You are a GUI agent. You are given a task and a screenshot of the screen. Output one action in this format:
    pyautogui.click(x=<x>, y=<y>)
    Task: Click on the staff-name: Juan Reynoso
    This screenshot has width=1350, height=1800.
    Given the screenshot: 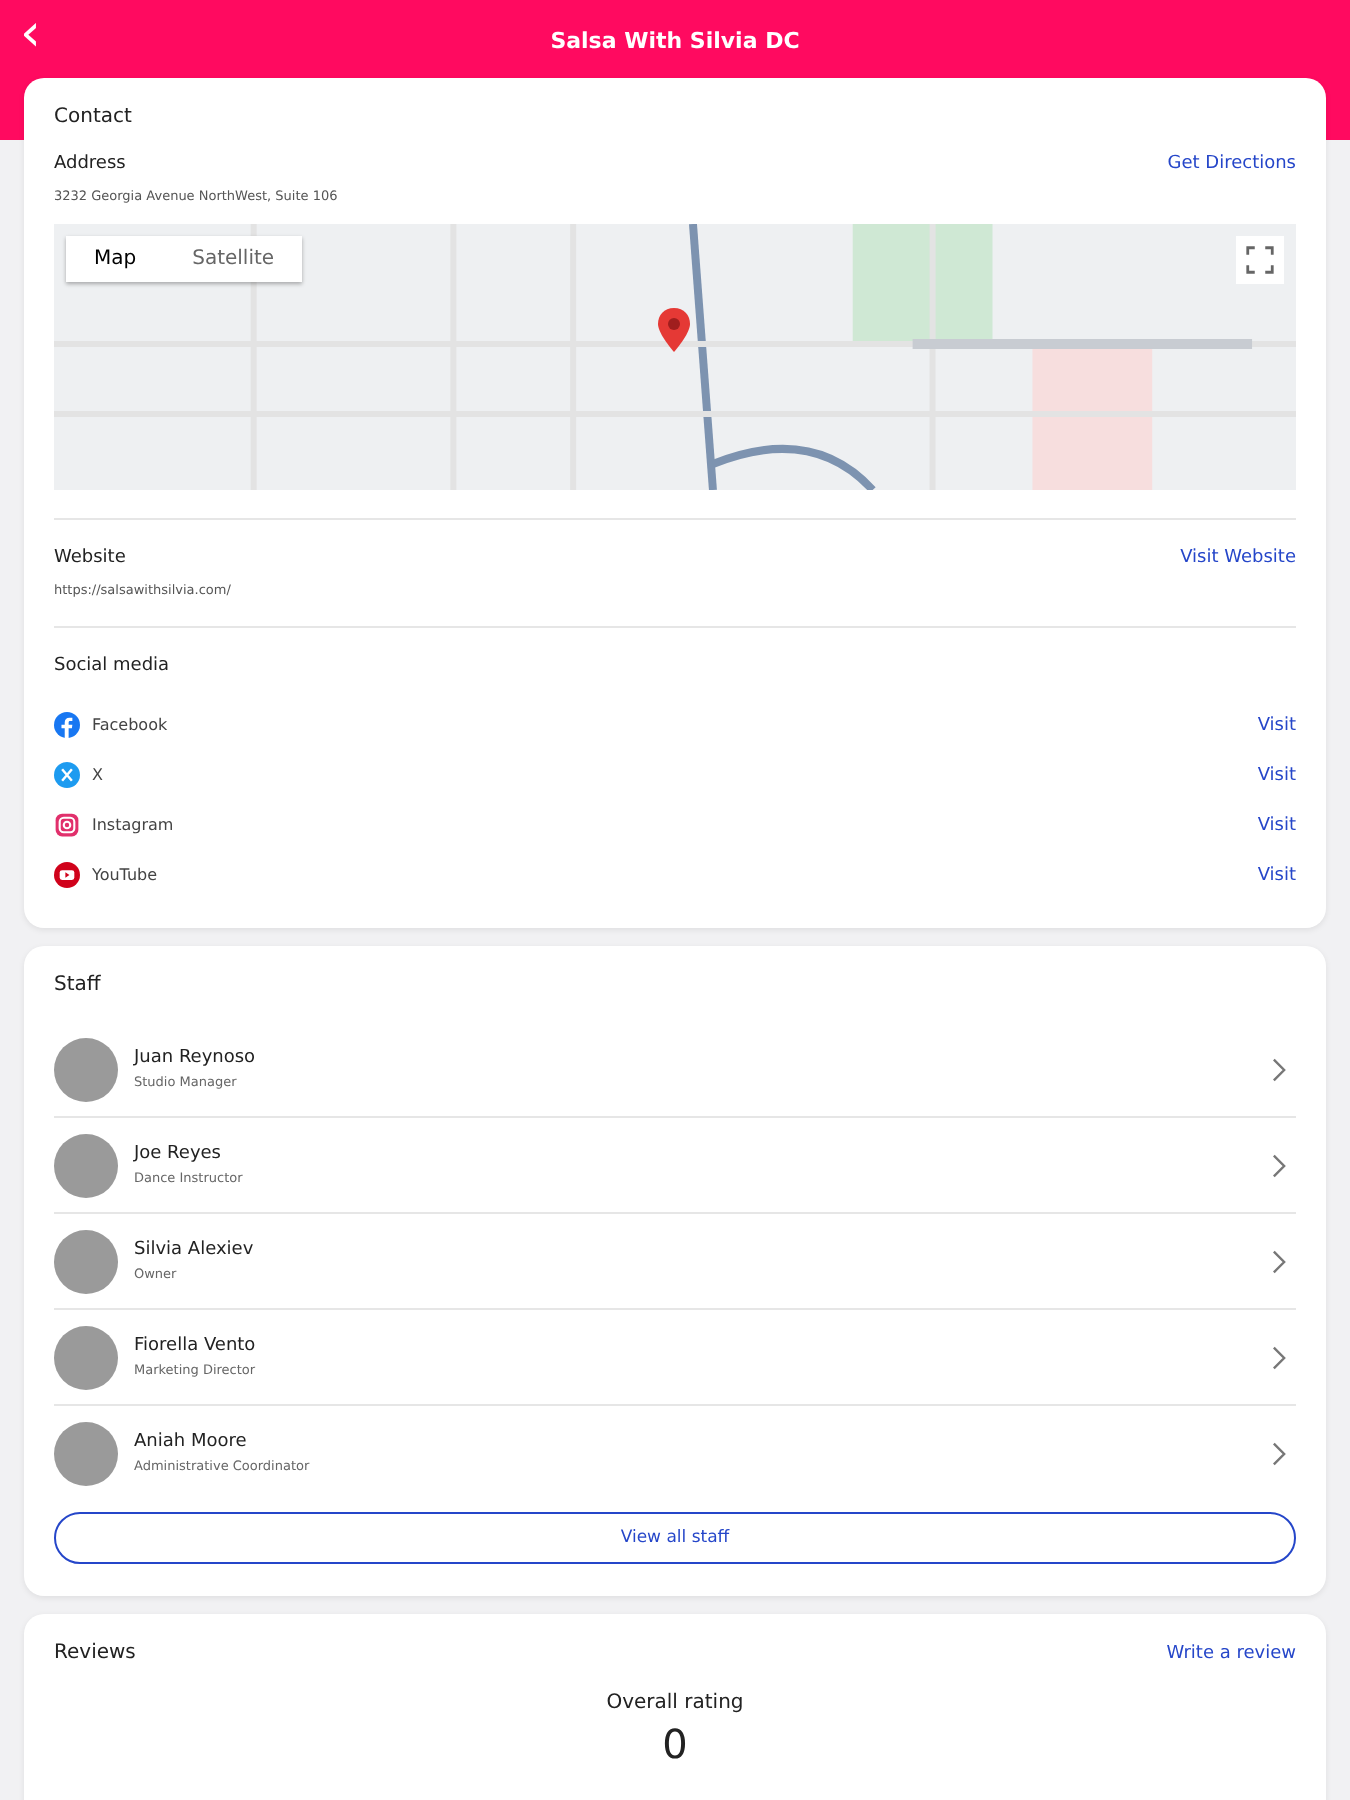 What is the action you would take?
    pyautogui.click(x=196, y=1058)
    